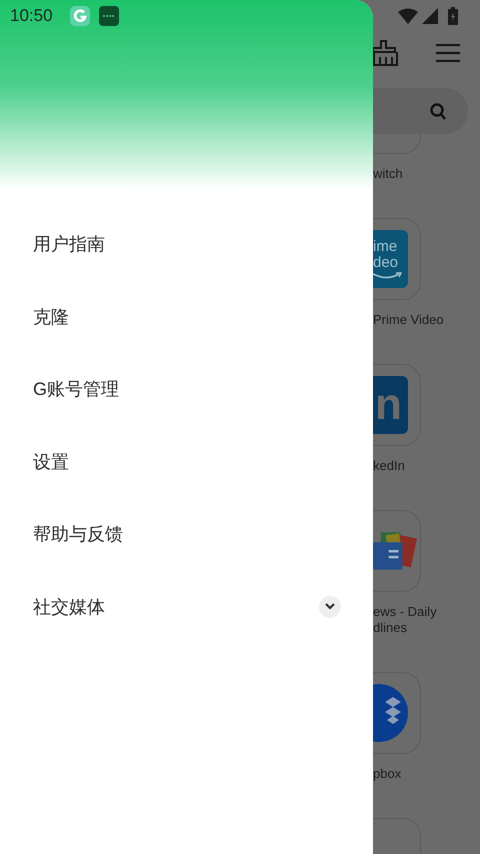 The height and width of the screenshot is (854, 480). What do you see at coordinates (405, 612) in the screenshot?
I see `app-name: ews - Daily` at bounding box center [405, 612].